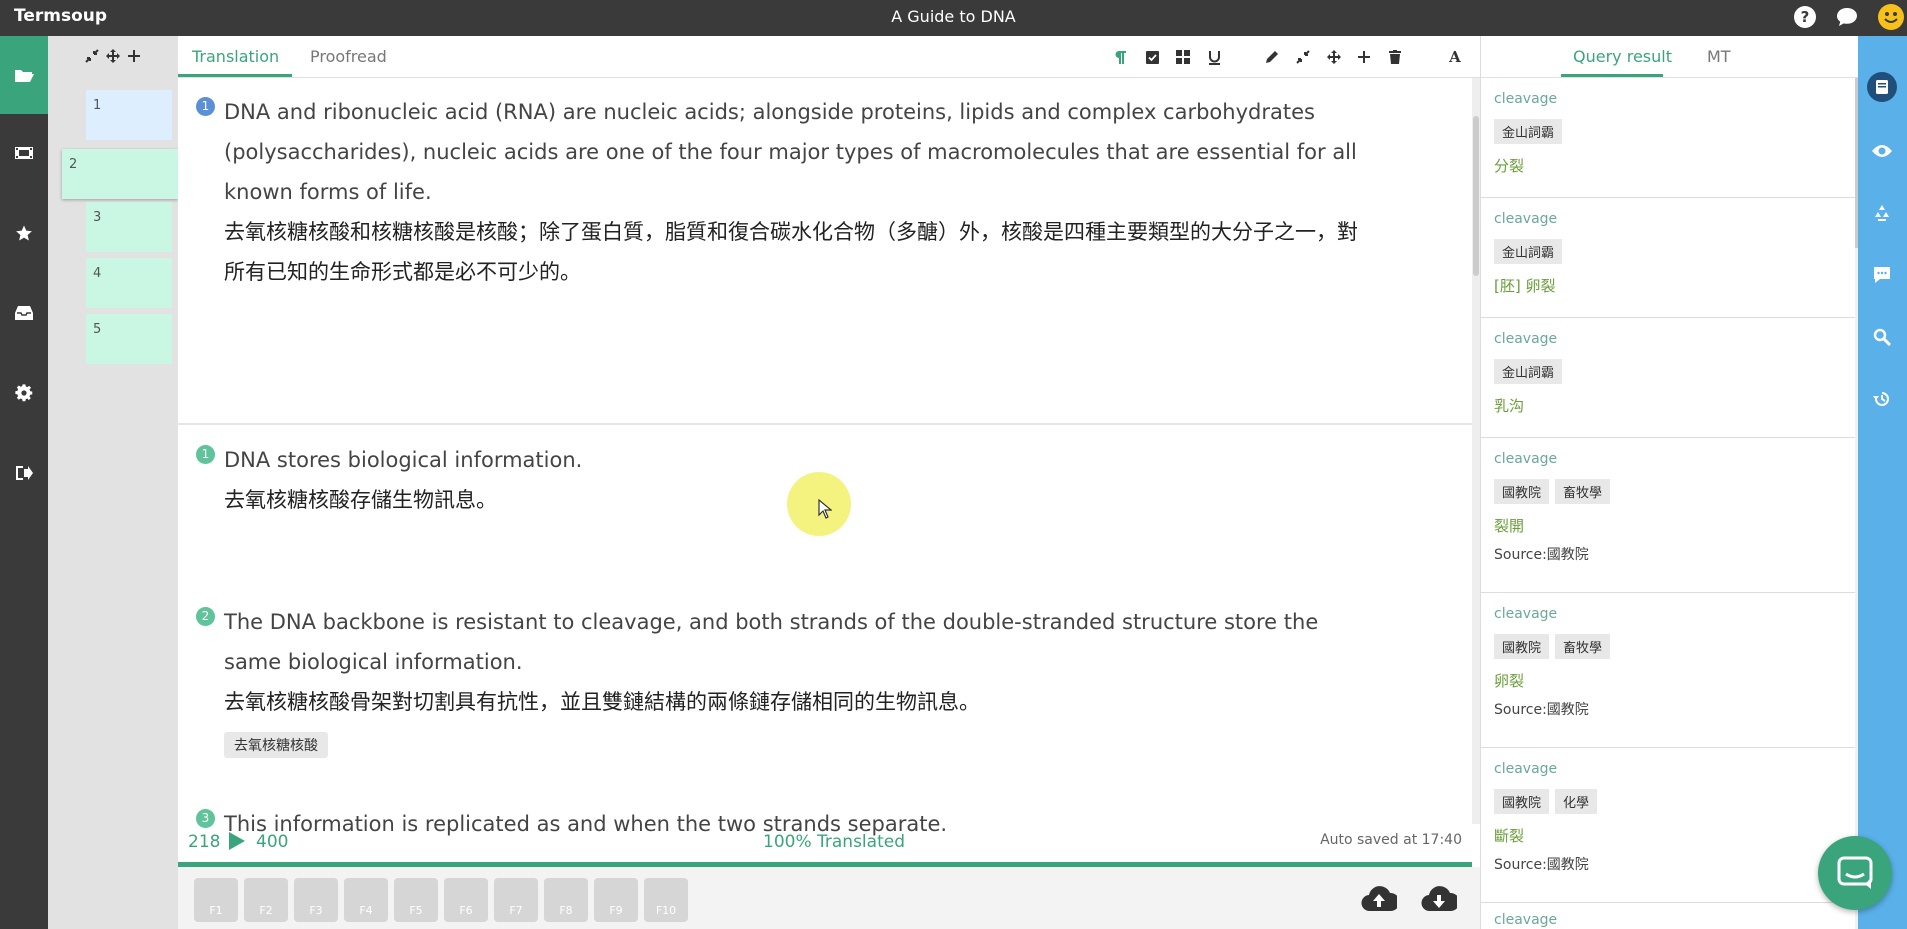 The image size is (1907, 929). Describe the element at coordinates (1668, 916) in the screenshot. I see `query-result-card: cleavage` at that location.